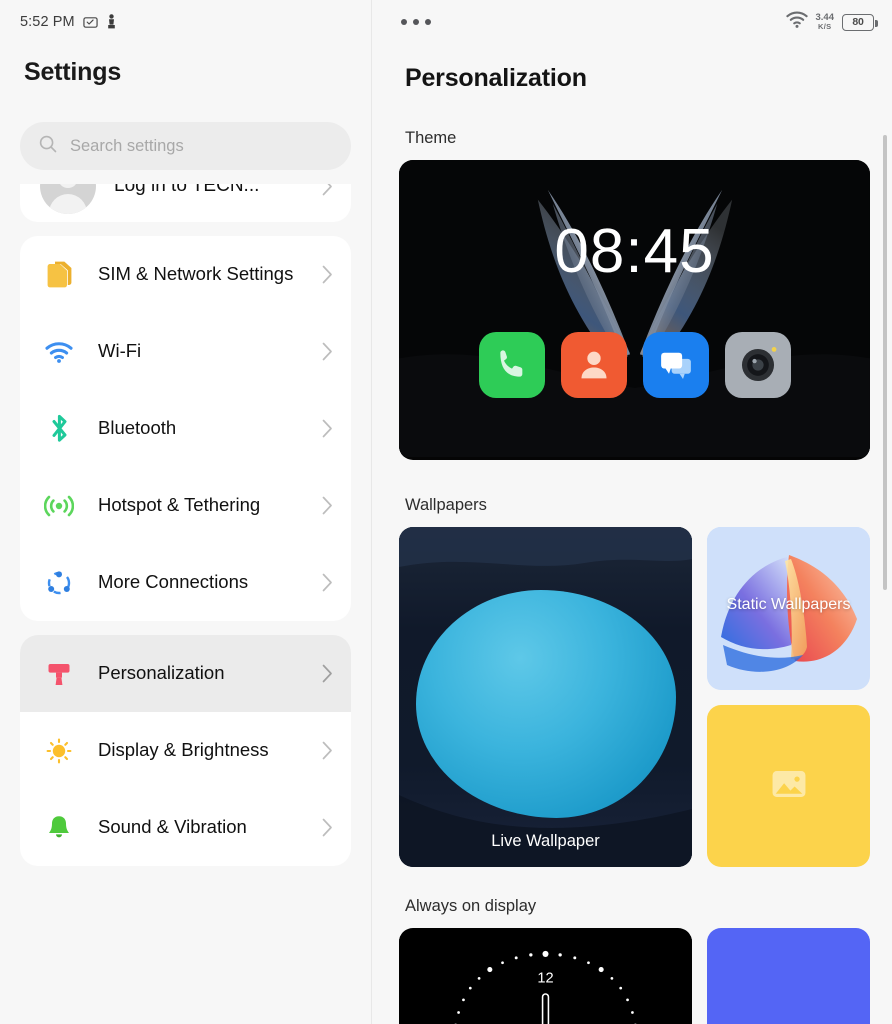 The height and width of the screenshot is (1024, 892). What do you see at coordinates (127, 145) in the screenshot?
I see `search-placeholder: Search settings` at bounding box center [127, 145].